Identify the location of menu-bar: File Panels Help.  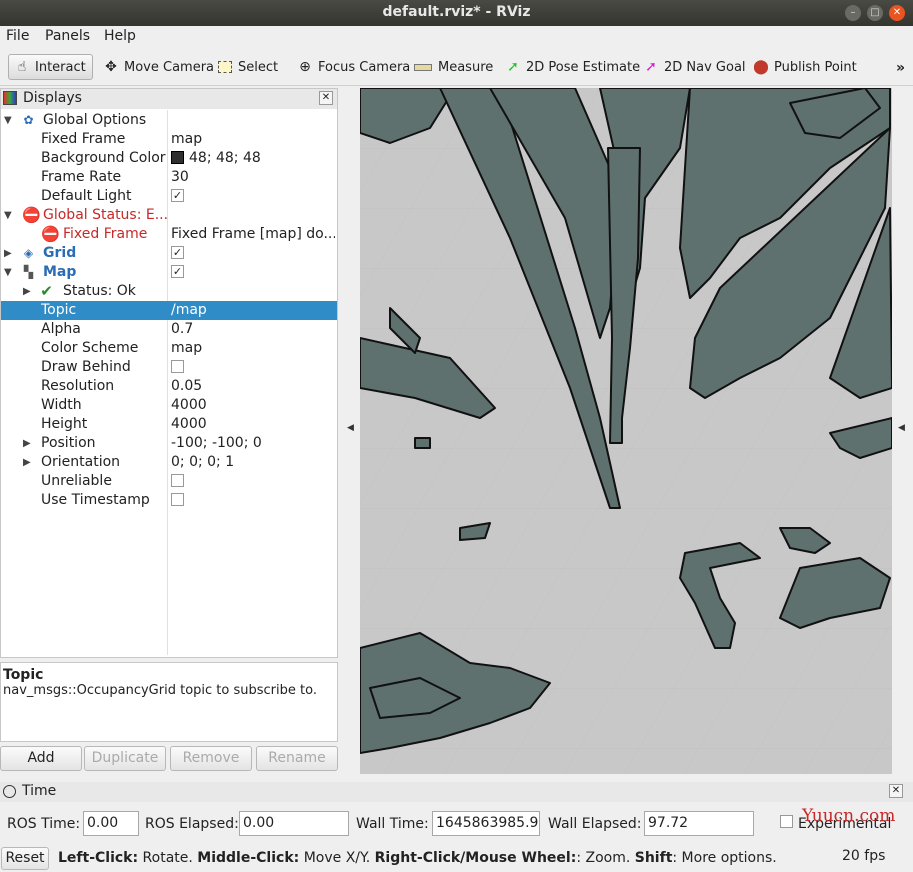
(456, 37).